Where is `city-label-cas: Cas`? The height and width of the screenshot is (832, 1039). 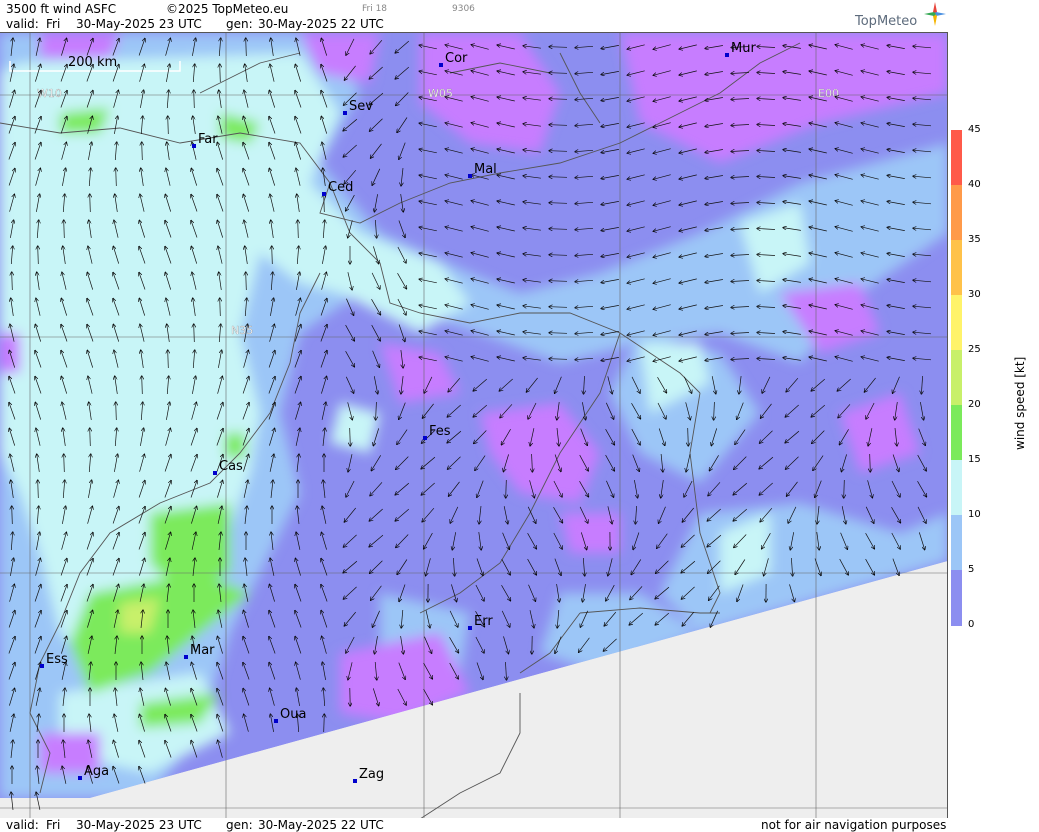
city-label-cas: Cas is located at coordinates (231, 466).